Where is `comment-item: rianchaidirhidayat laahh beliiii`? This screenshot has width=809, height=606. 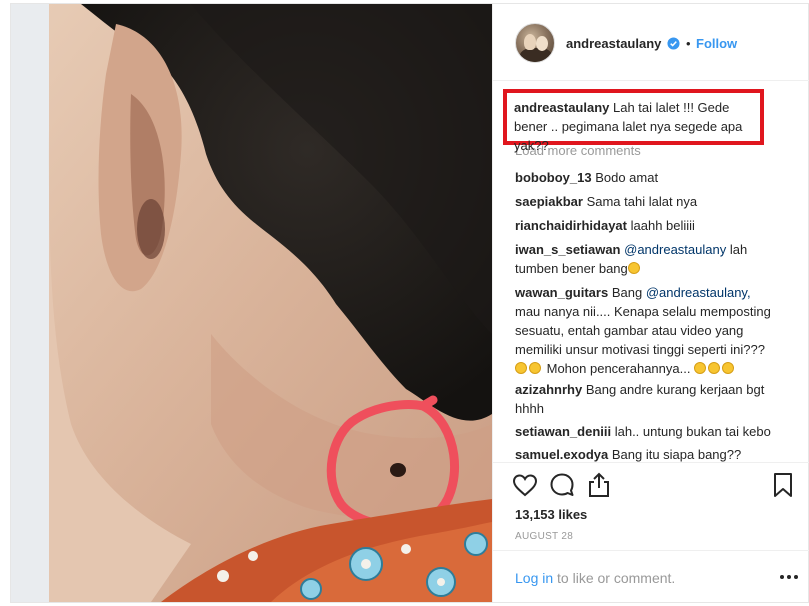
comment-item: rianchaidirhidayat laahh beliiii is located at coordinates (651, 225).